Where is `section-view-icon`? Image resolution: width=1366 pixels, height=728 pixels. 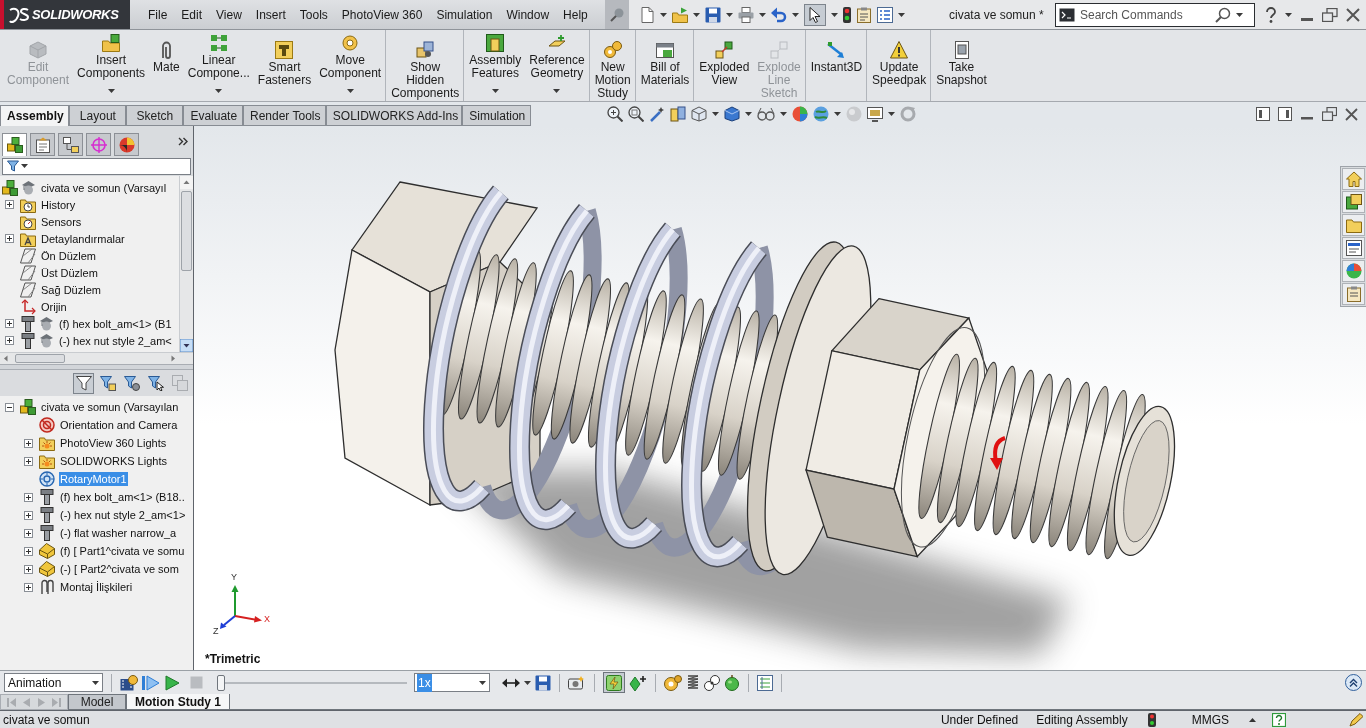 section-view-icon is located at coordinates (678, 114).